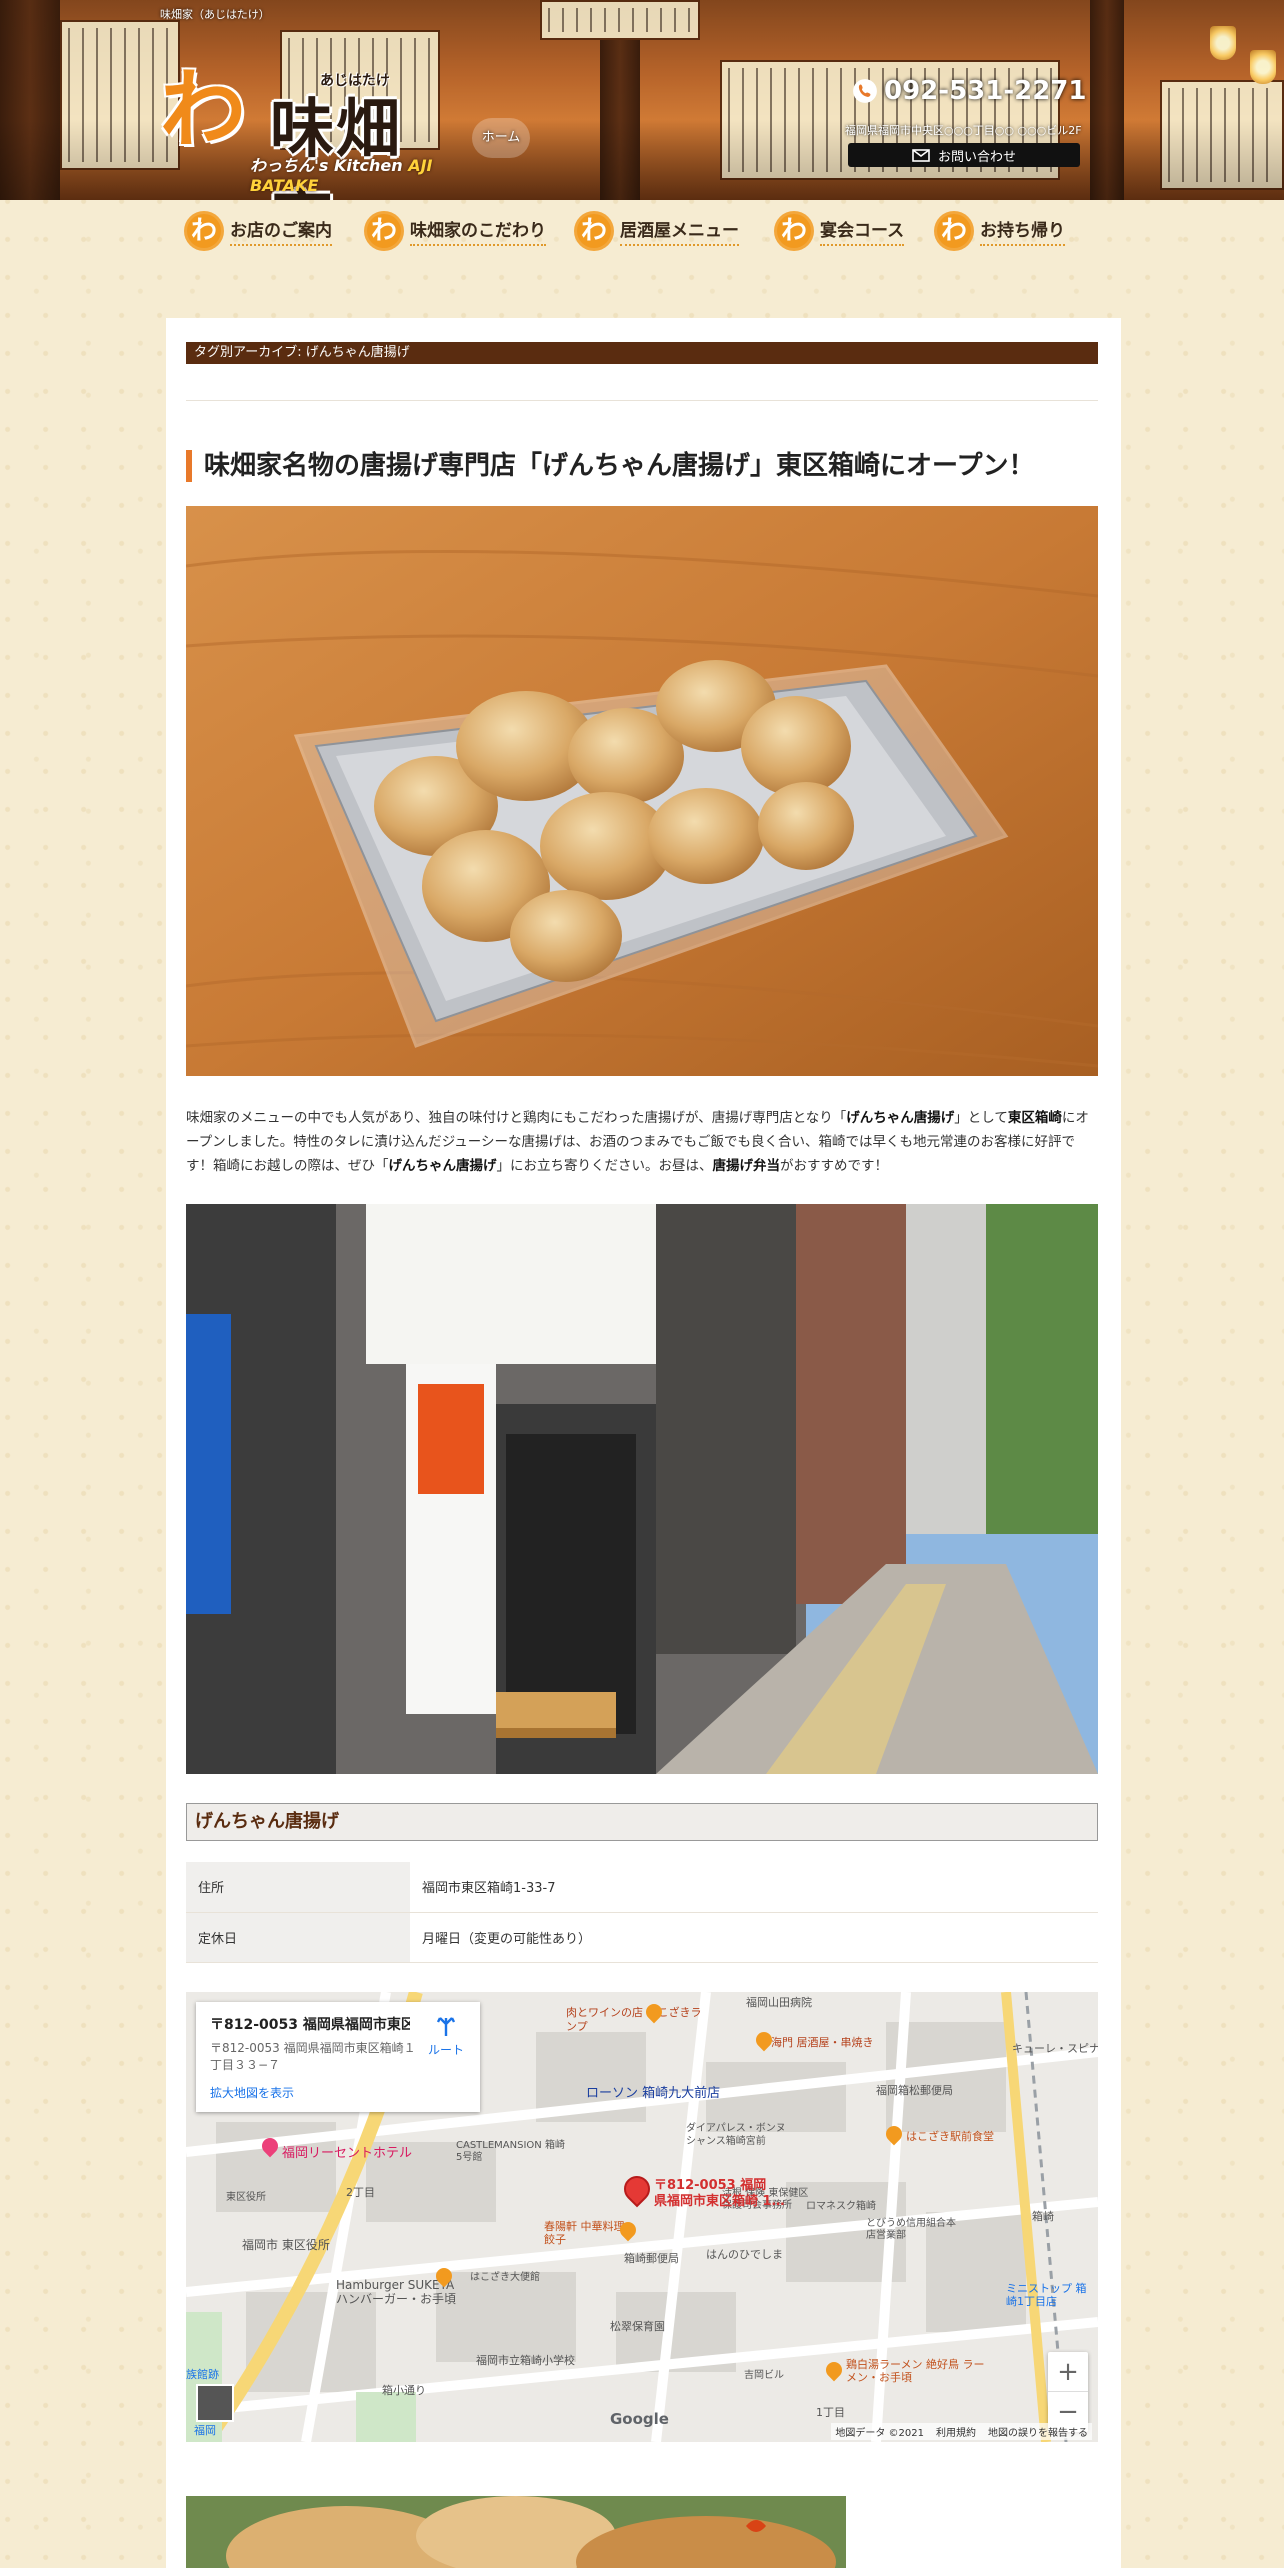 This screenshot has height=2568, width=1284. I want to click on map-label: 福岡市立箱崎小学校, so click(525, 2360).